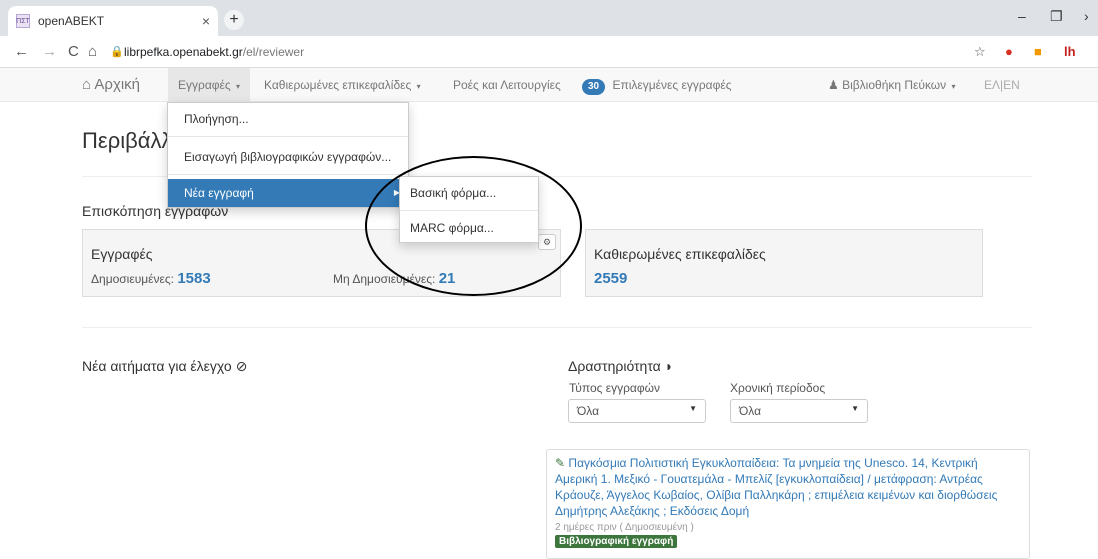 This screenshot has height=559, width=1098. Describe the element at coordinates (338, 85) in the screenshot. I see `nav-authority-label: Καθιερωμένες επικεφαλίδες` at that location.